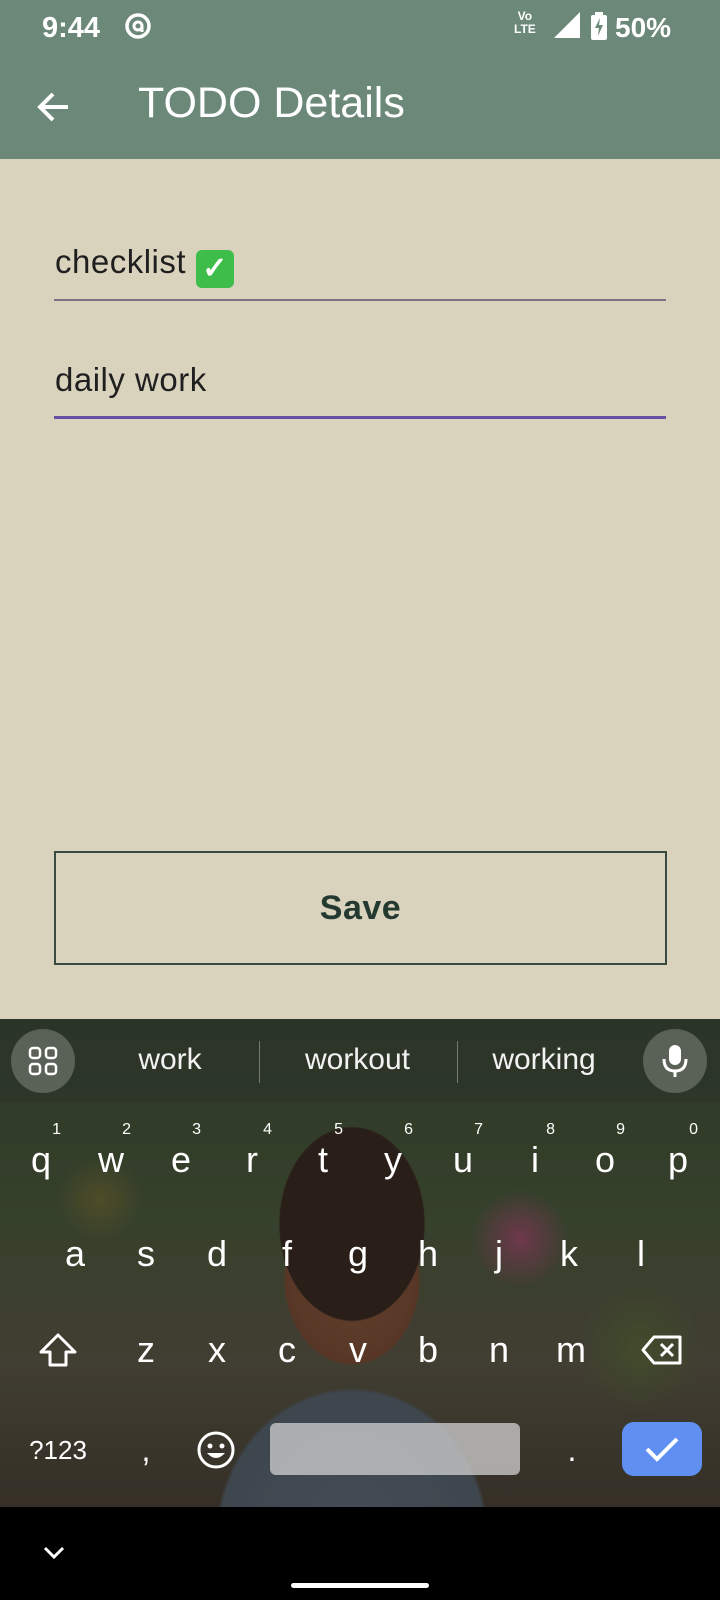 The height and width of the screenshot is (1600, 720). I want to click on microphone-icon, so click(675, 1061).